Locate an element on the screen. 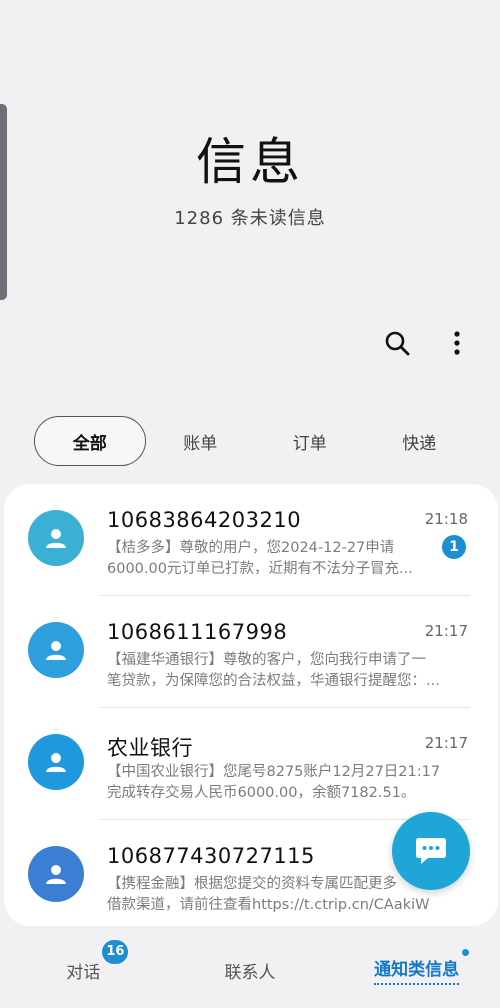 The image size is (500, 1008). nav-conversations: 对话 16 is located at coordinates (83, 968).